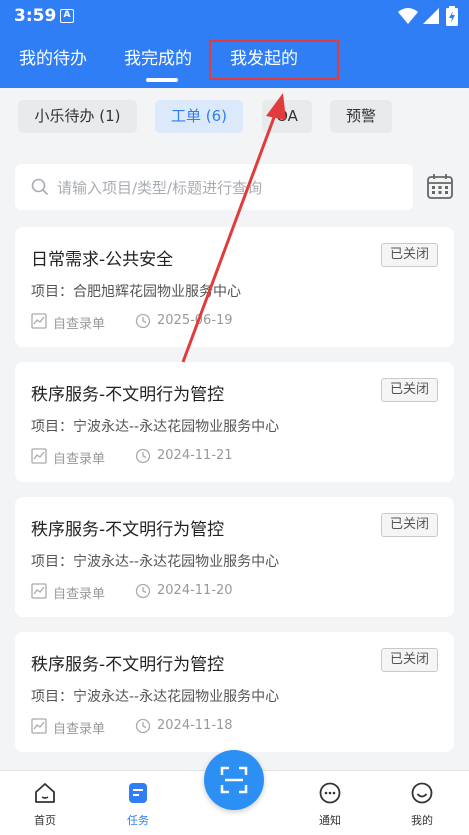 Image resolution: width=469 pixels, height=835 pixels. What do you see at coordinates (452, 16) in the screenshot?
I see `battery-charging-icon` at bounding box center [452, 16].